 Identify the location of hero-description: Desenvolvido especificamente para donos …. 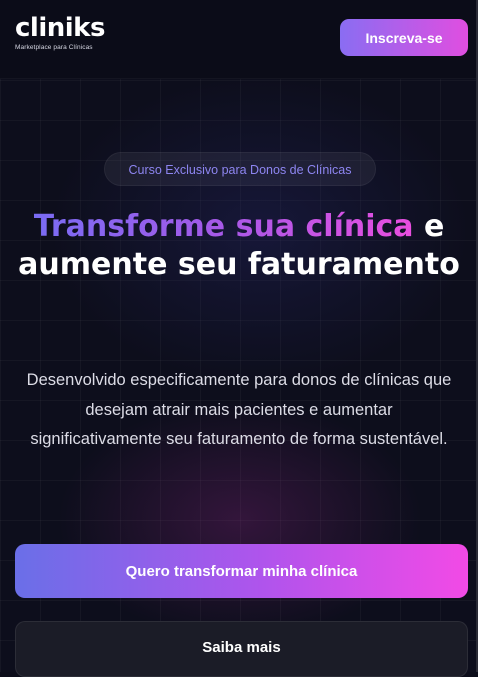
(239, 409).